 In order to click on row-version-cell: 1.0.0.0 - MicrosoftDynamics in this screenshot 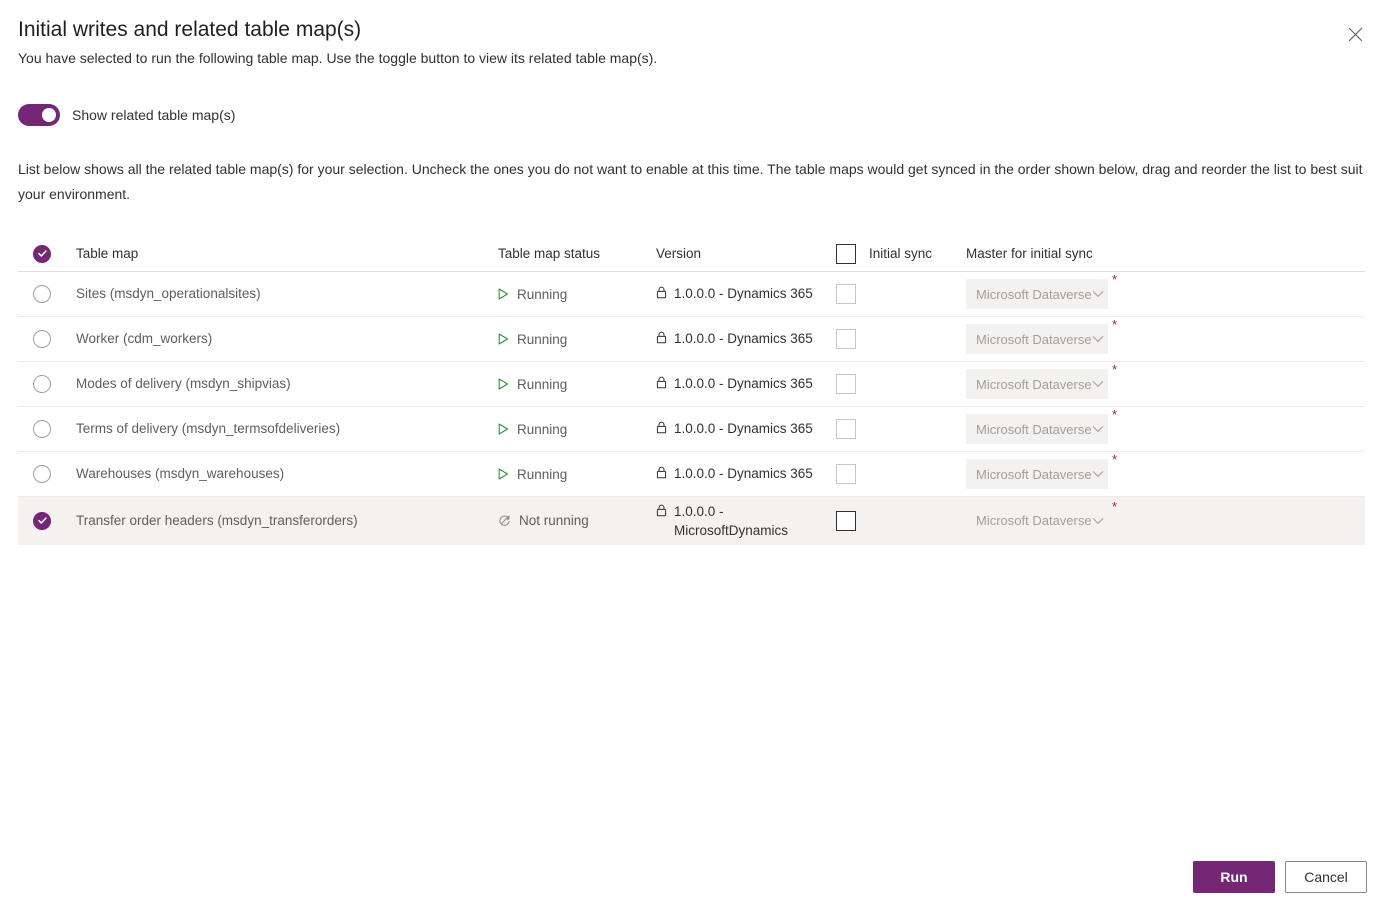, I will do `click(746, 521)`.